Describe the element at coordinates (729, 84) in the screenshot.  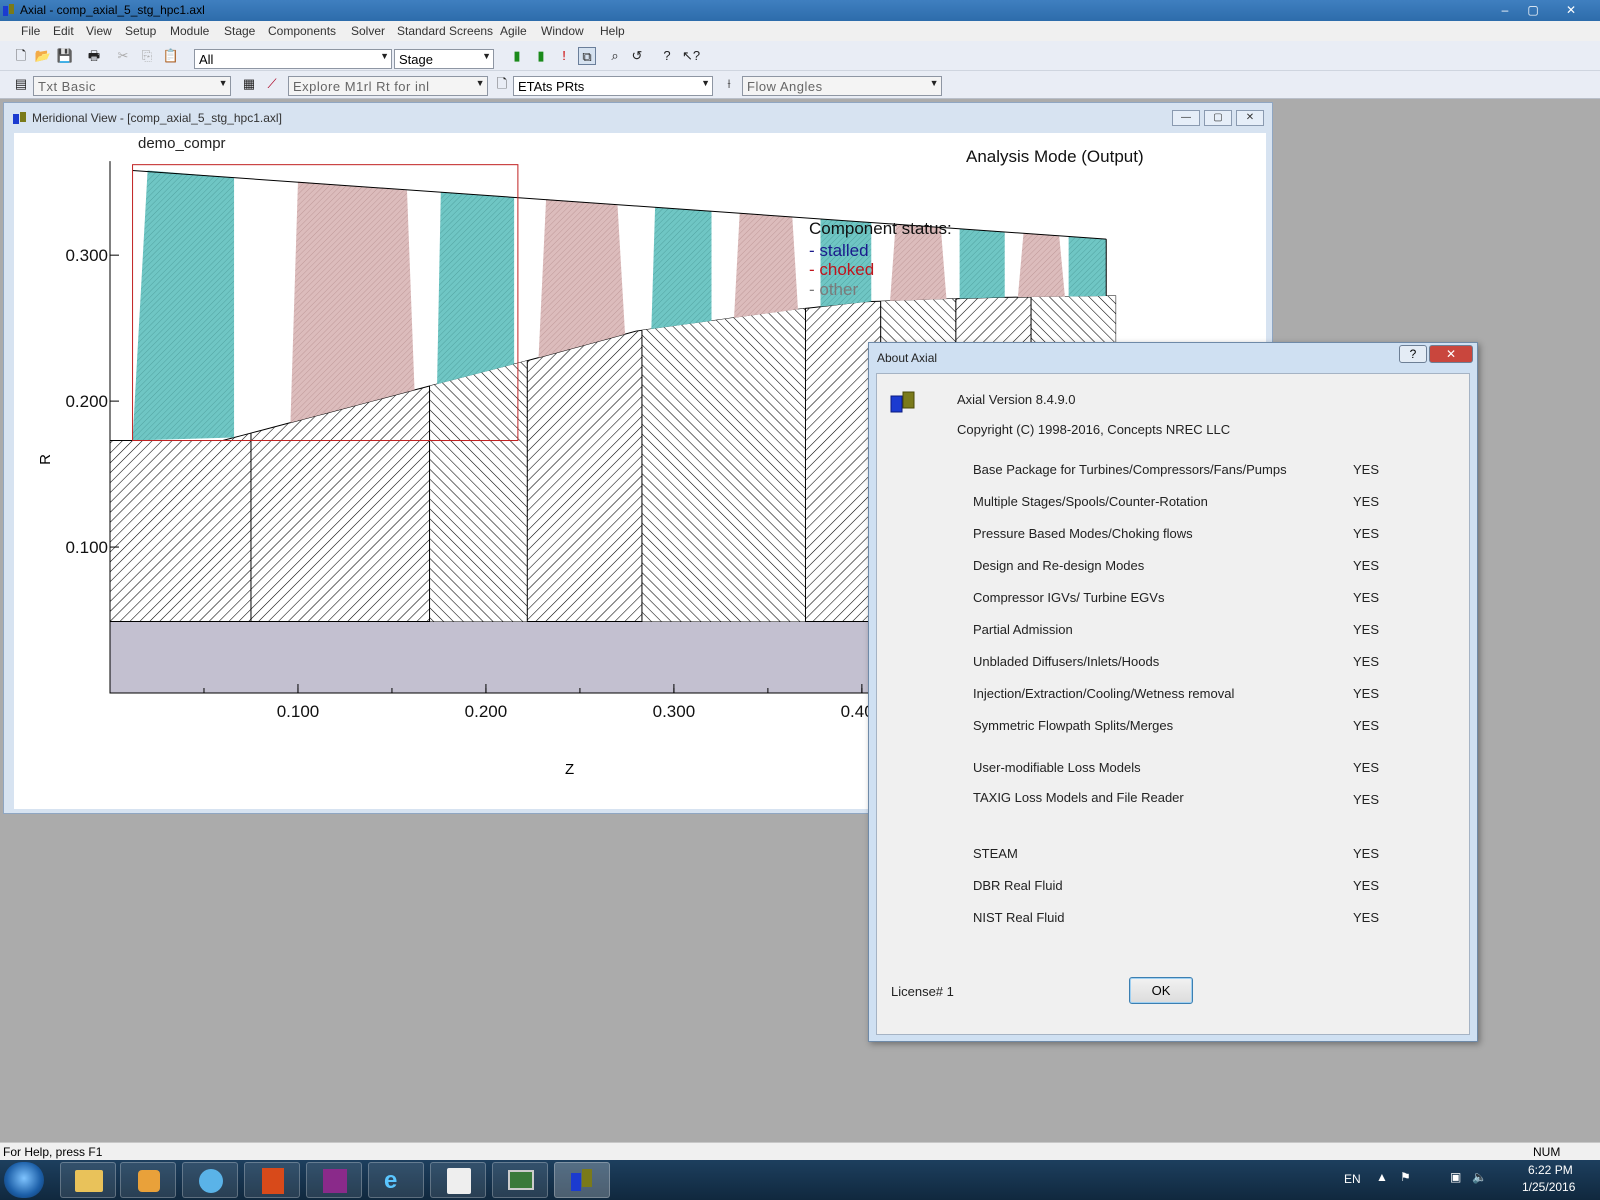
I see `line-plot-icon: ⟊` at that location.